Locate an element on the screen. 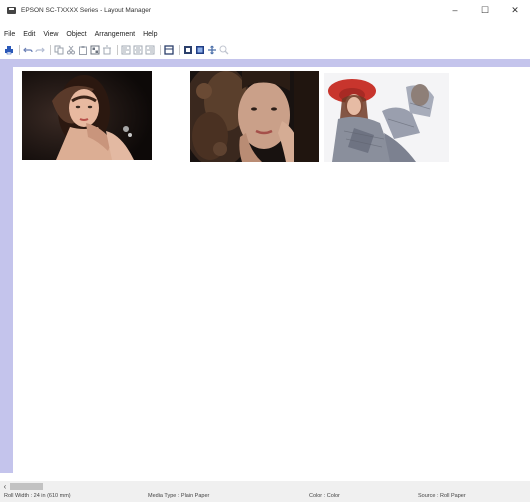 The height and width of the screenshot is (502, 530). menu-object: Object is located at coordinates (76, 34).